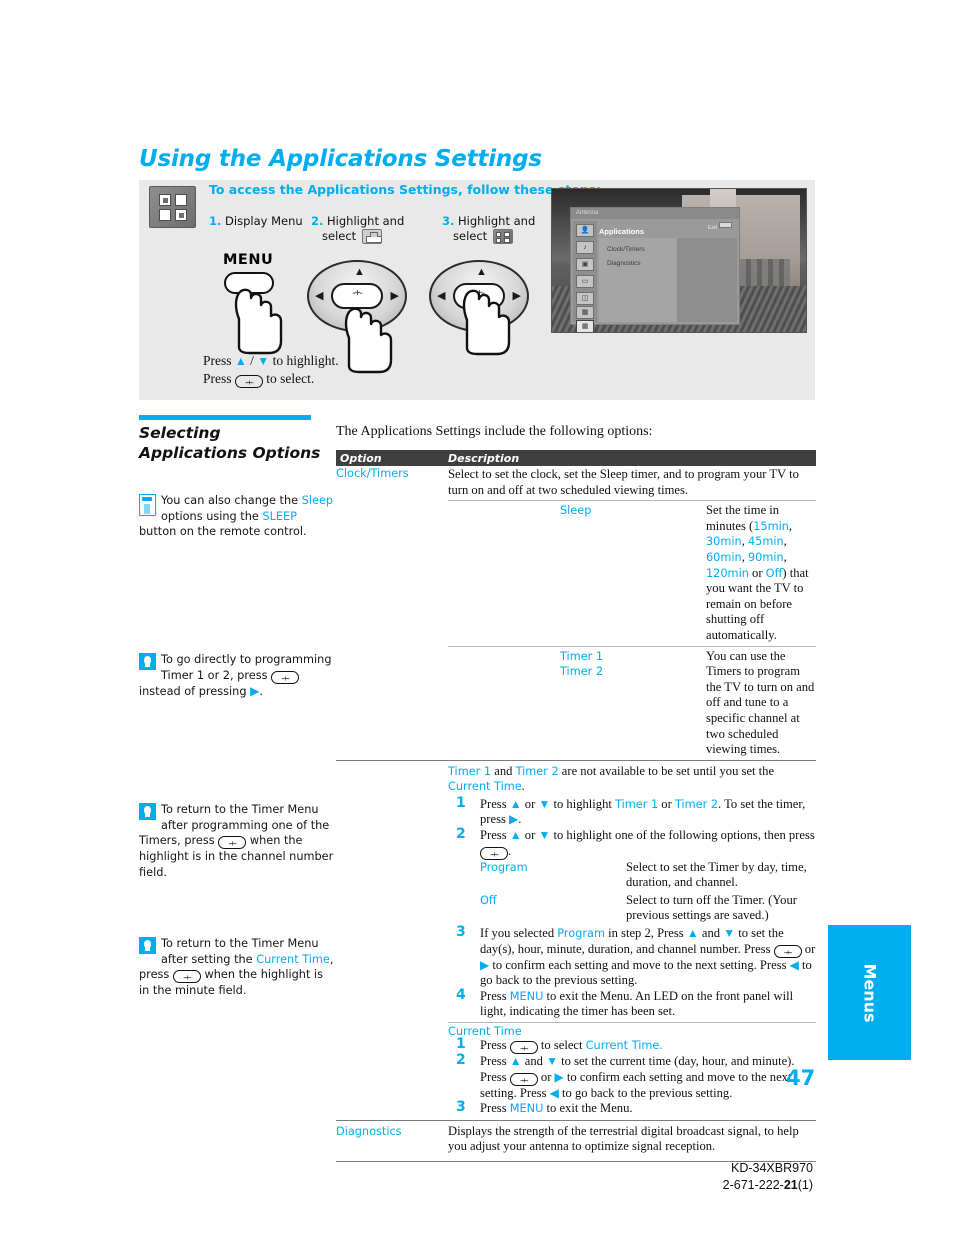 This screenshot has height=1235, width=954. Describe the element at coordinates (271, 360) in the screenshot. I see `press-highlight-line: Press ▲ / ▼ to highlight.` at that location.